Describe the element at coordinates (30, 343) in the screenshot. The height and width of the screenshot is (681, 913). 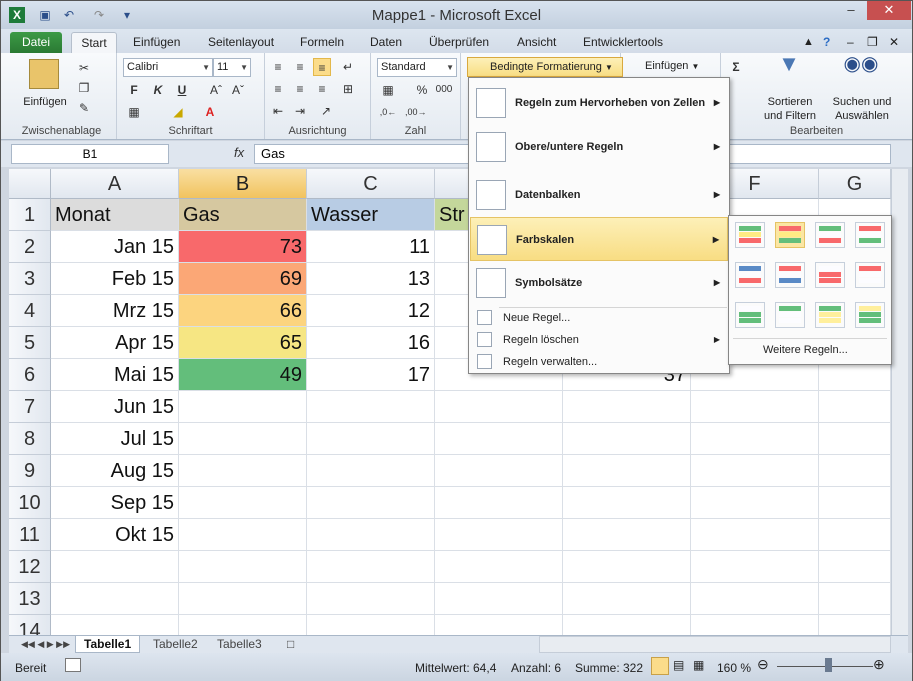
I see `row-header: 5` at that location.